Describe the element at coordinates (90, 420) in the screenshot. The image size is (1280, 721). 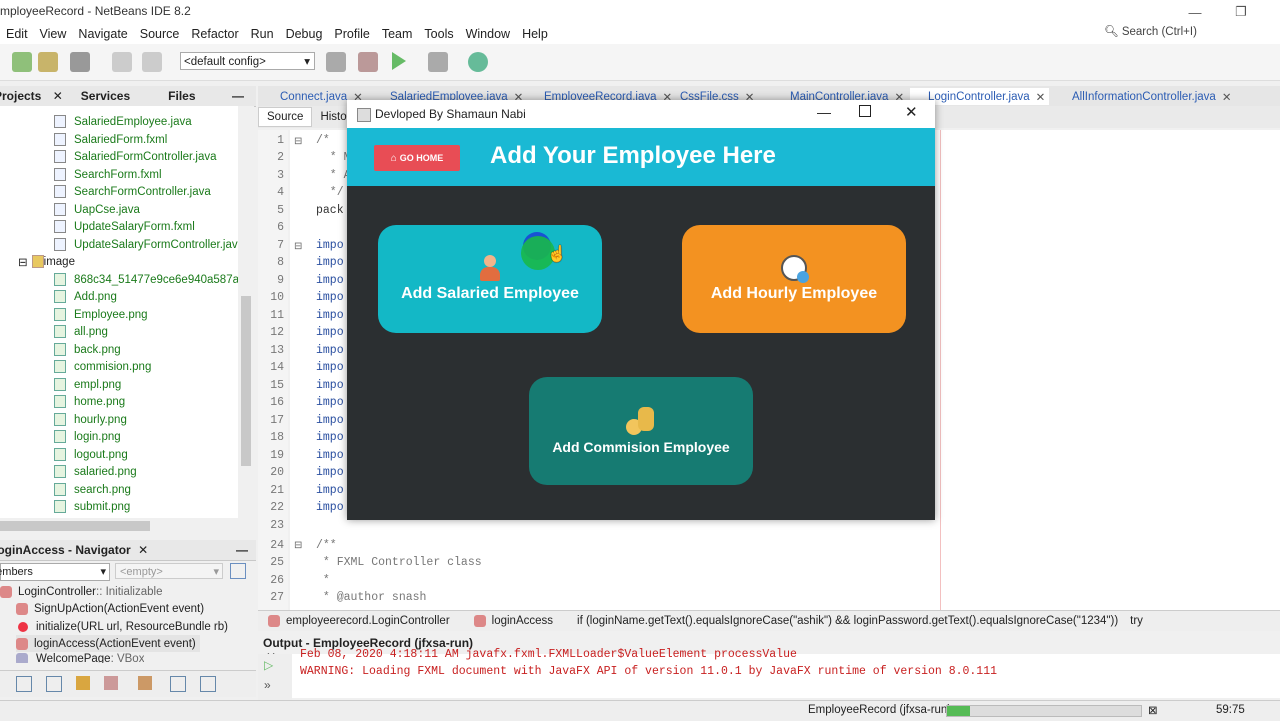
I see `list-item: hourly.png` at that location.